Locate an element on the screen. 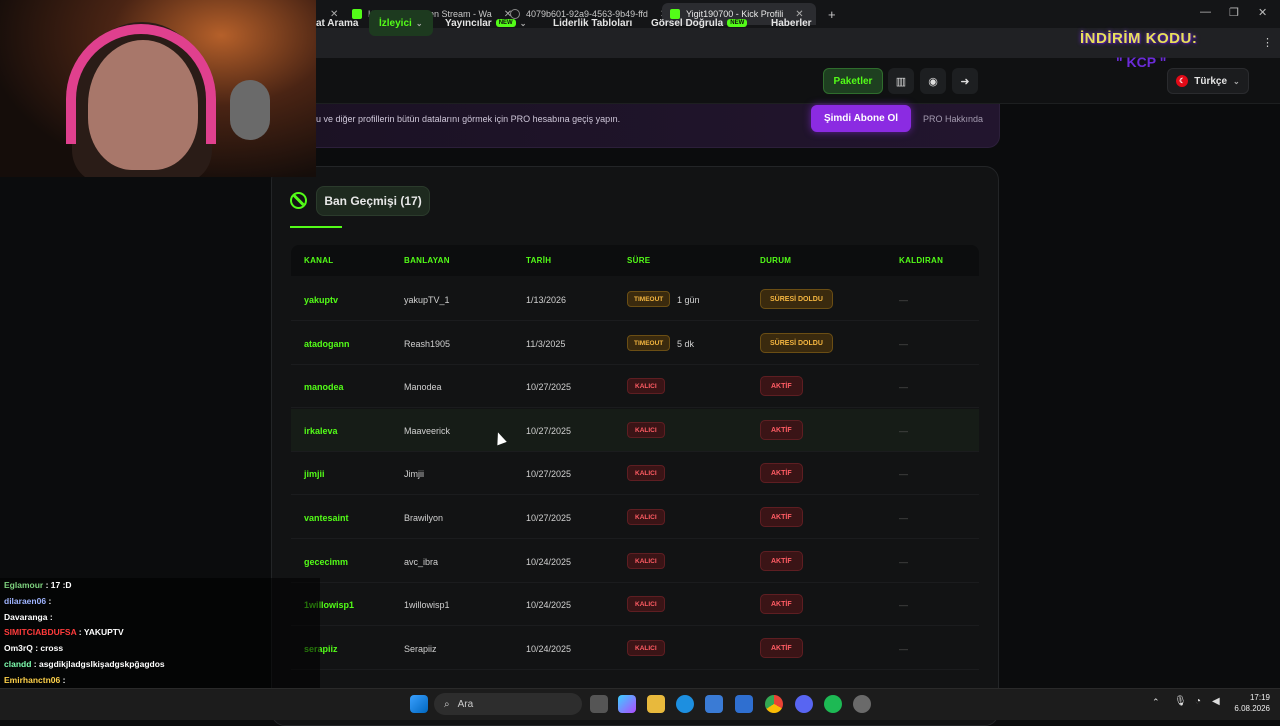  clock-date: 6.08.2026 is located at coordinates (1252, 708).